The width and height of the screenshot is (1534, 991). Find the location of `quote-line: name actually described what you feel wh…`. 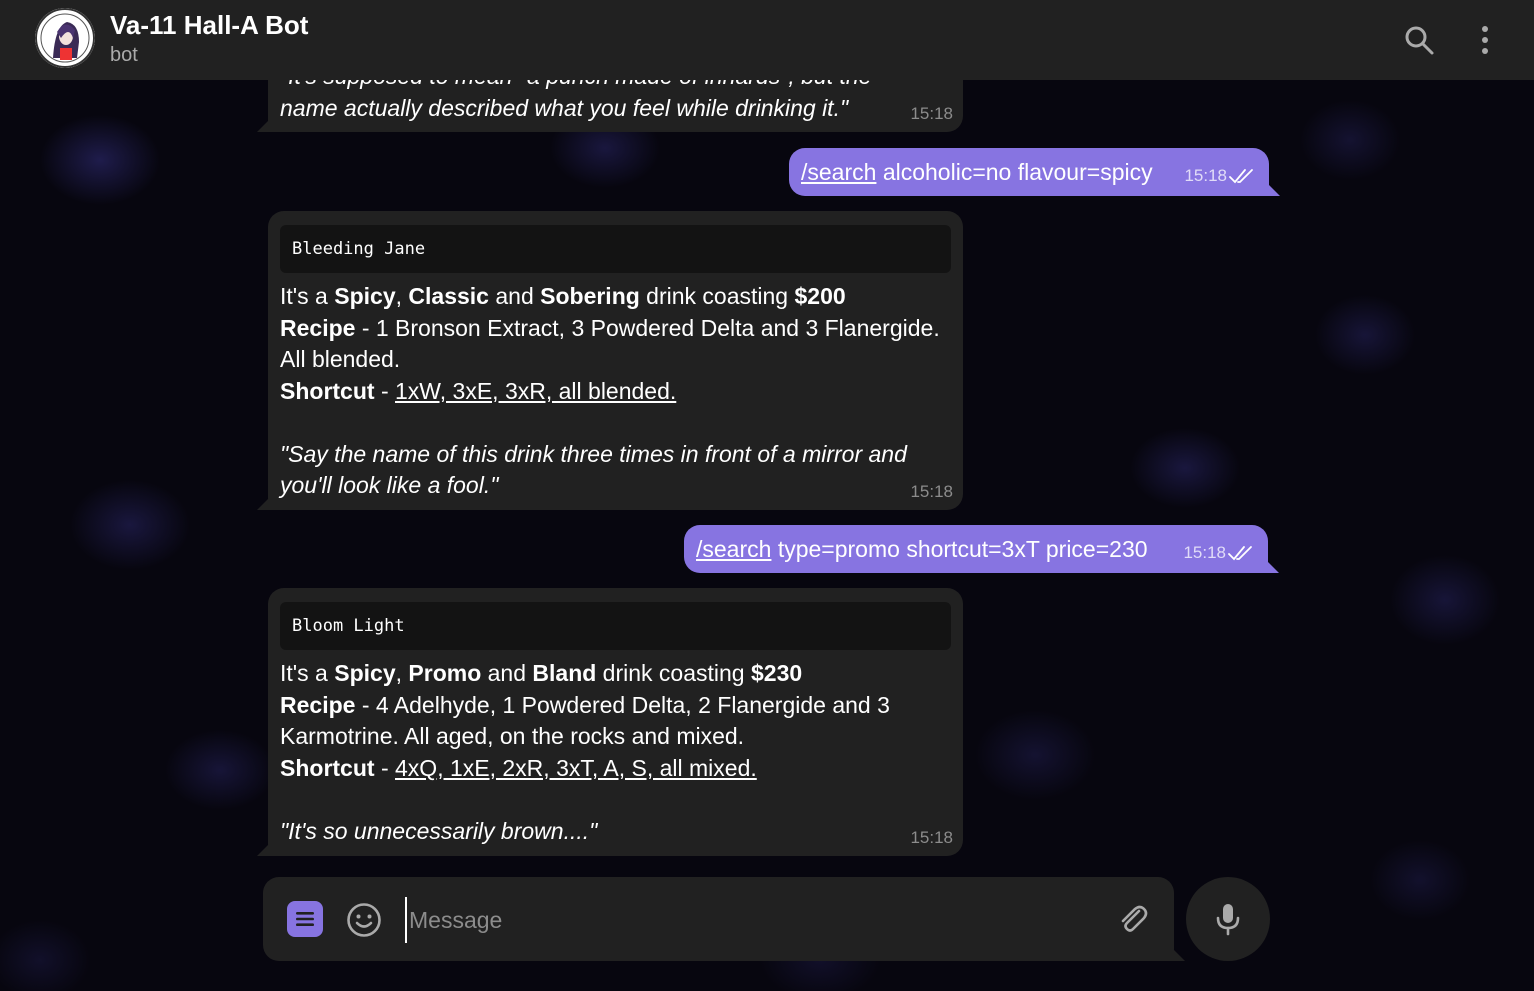

quote-line: name actually described what you feel wh… is located at coordinates (564, 107).